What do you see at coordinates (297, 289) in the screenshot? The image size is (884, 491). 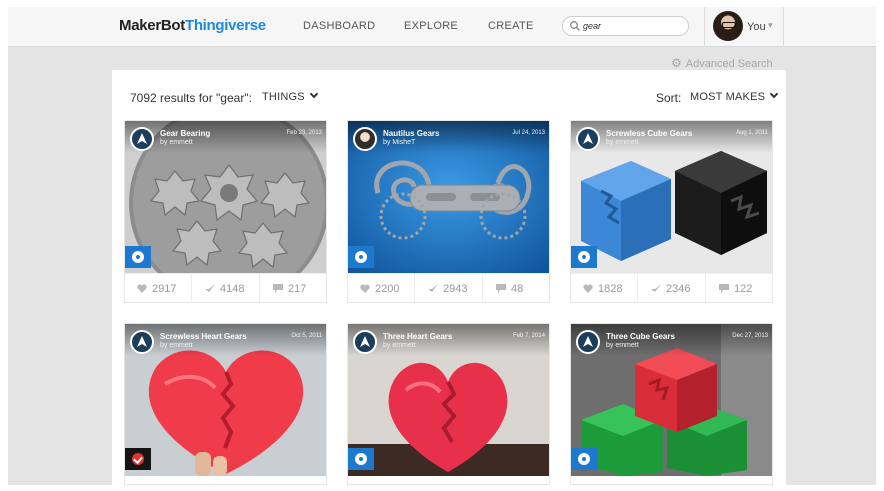 I see `comment-count-value: 217` at bounding box center [297, 289].